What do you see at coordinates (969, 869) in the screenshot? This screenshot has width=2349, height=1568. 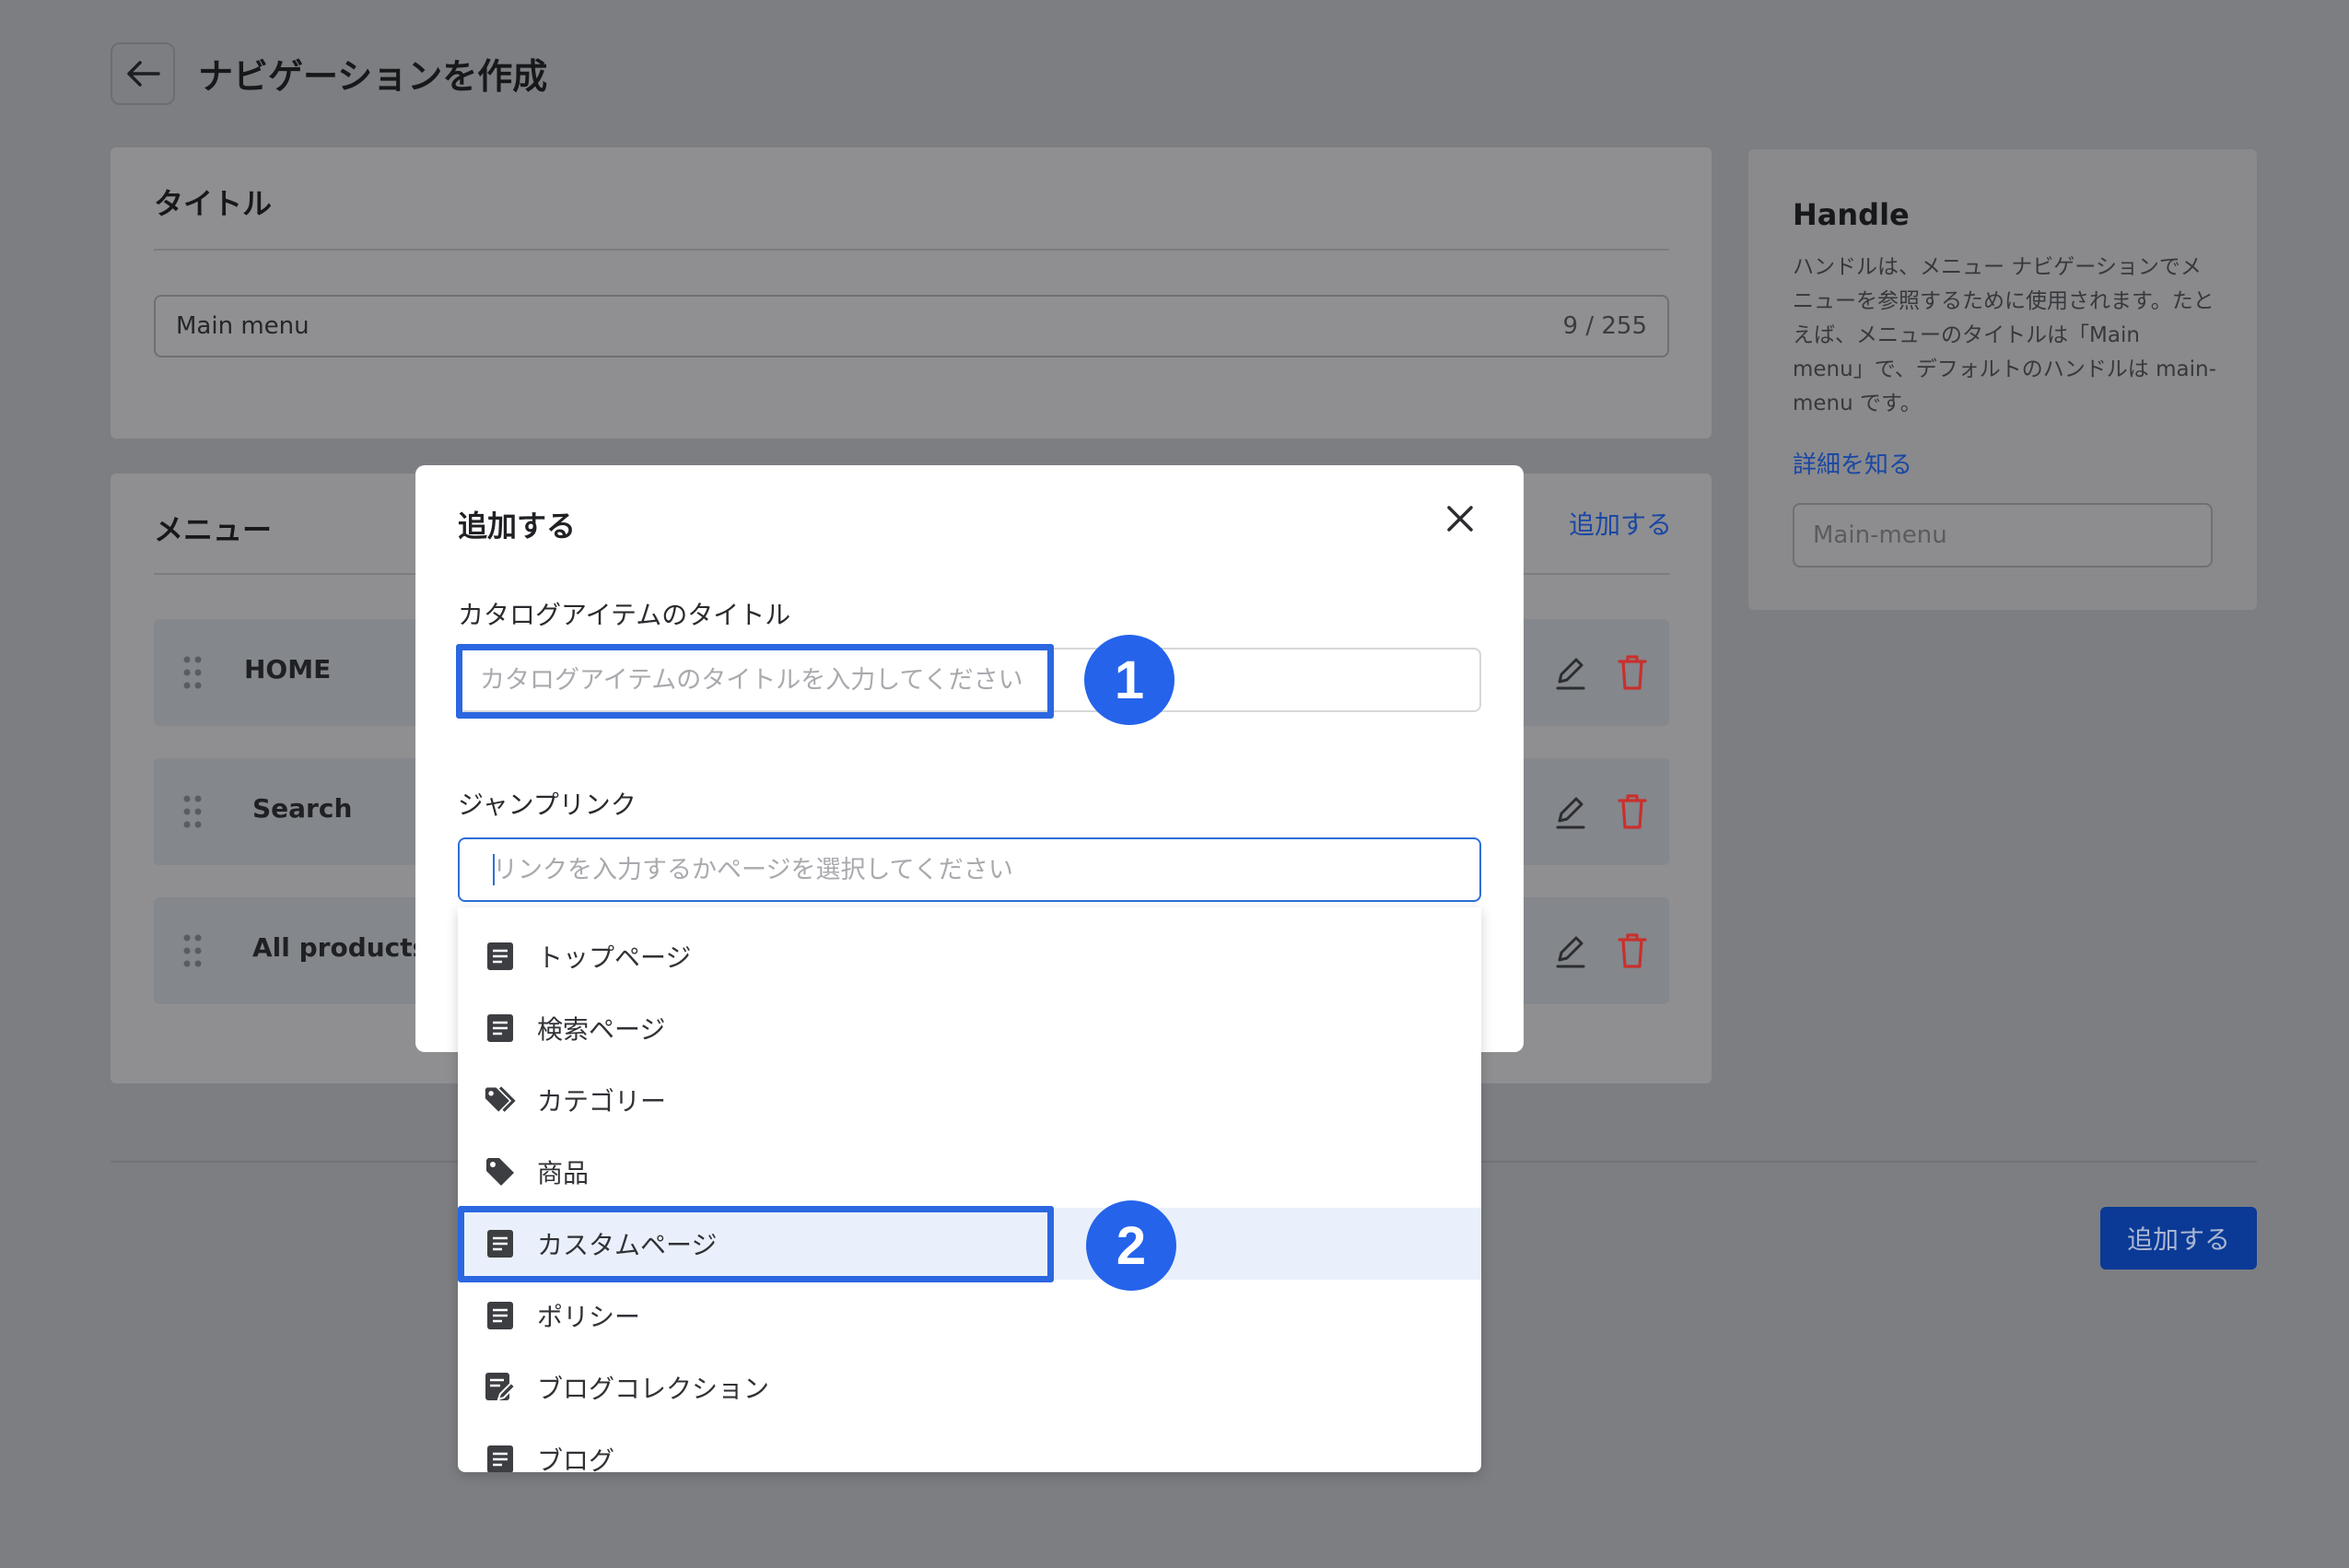 I see `jump-link-input` at bounding box center [969, 869].